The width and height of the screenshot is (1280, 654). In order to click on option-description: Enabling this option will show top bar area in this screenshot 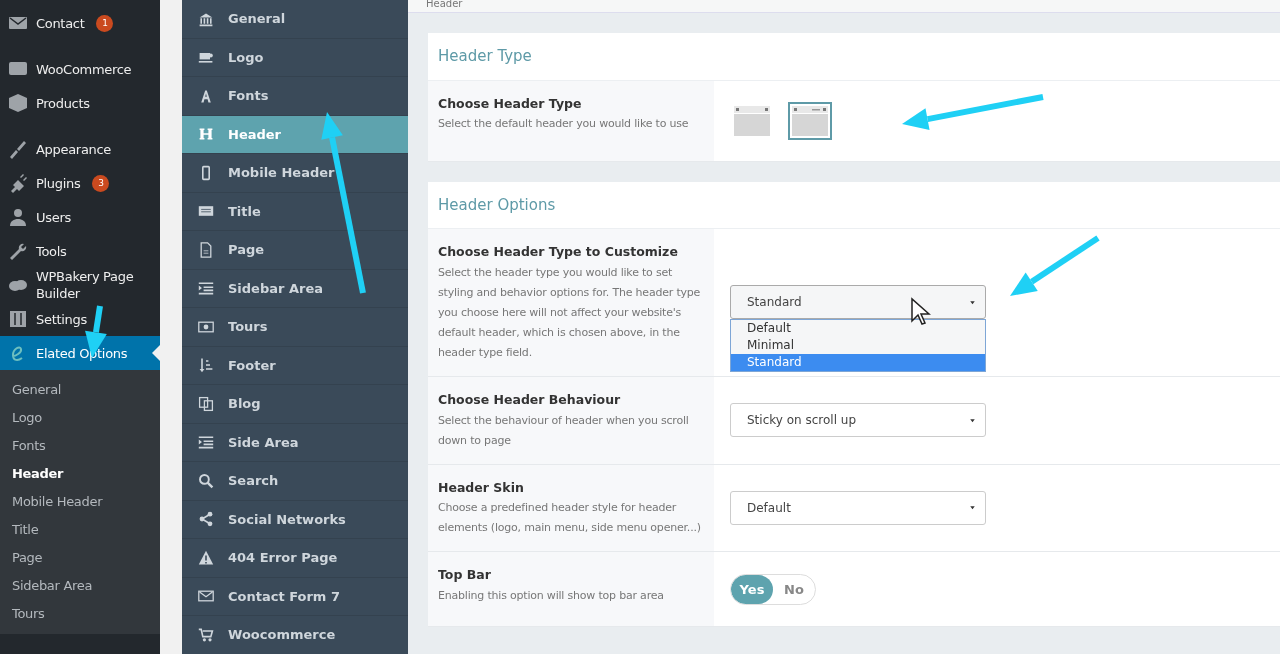, I will do `click(551, 595)`.